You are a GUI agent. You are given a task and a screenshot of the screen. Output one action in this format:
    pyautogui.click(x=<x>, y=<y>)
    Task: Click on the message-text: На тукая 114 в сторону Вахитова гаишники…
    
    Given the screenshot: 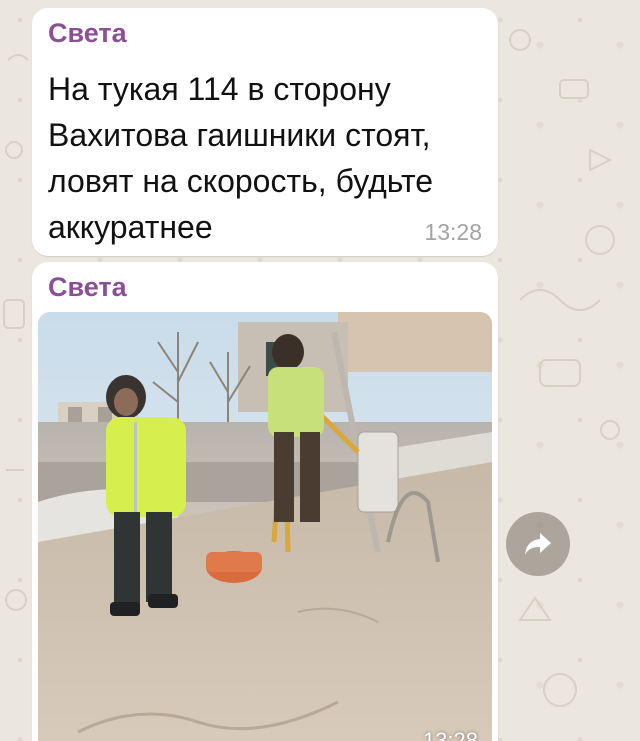 What is the action you would take?
    pyautogui.click(x=241, y=158)
    